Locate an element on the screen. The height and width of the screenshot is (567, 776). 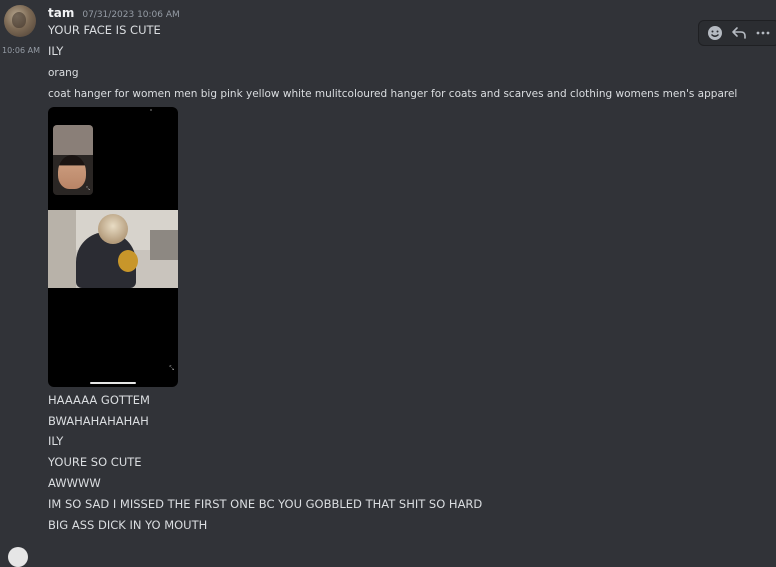
main-video-frame is located at coordinates (113, 249).